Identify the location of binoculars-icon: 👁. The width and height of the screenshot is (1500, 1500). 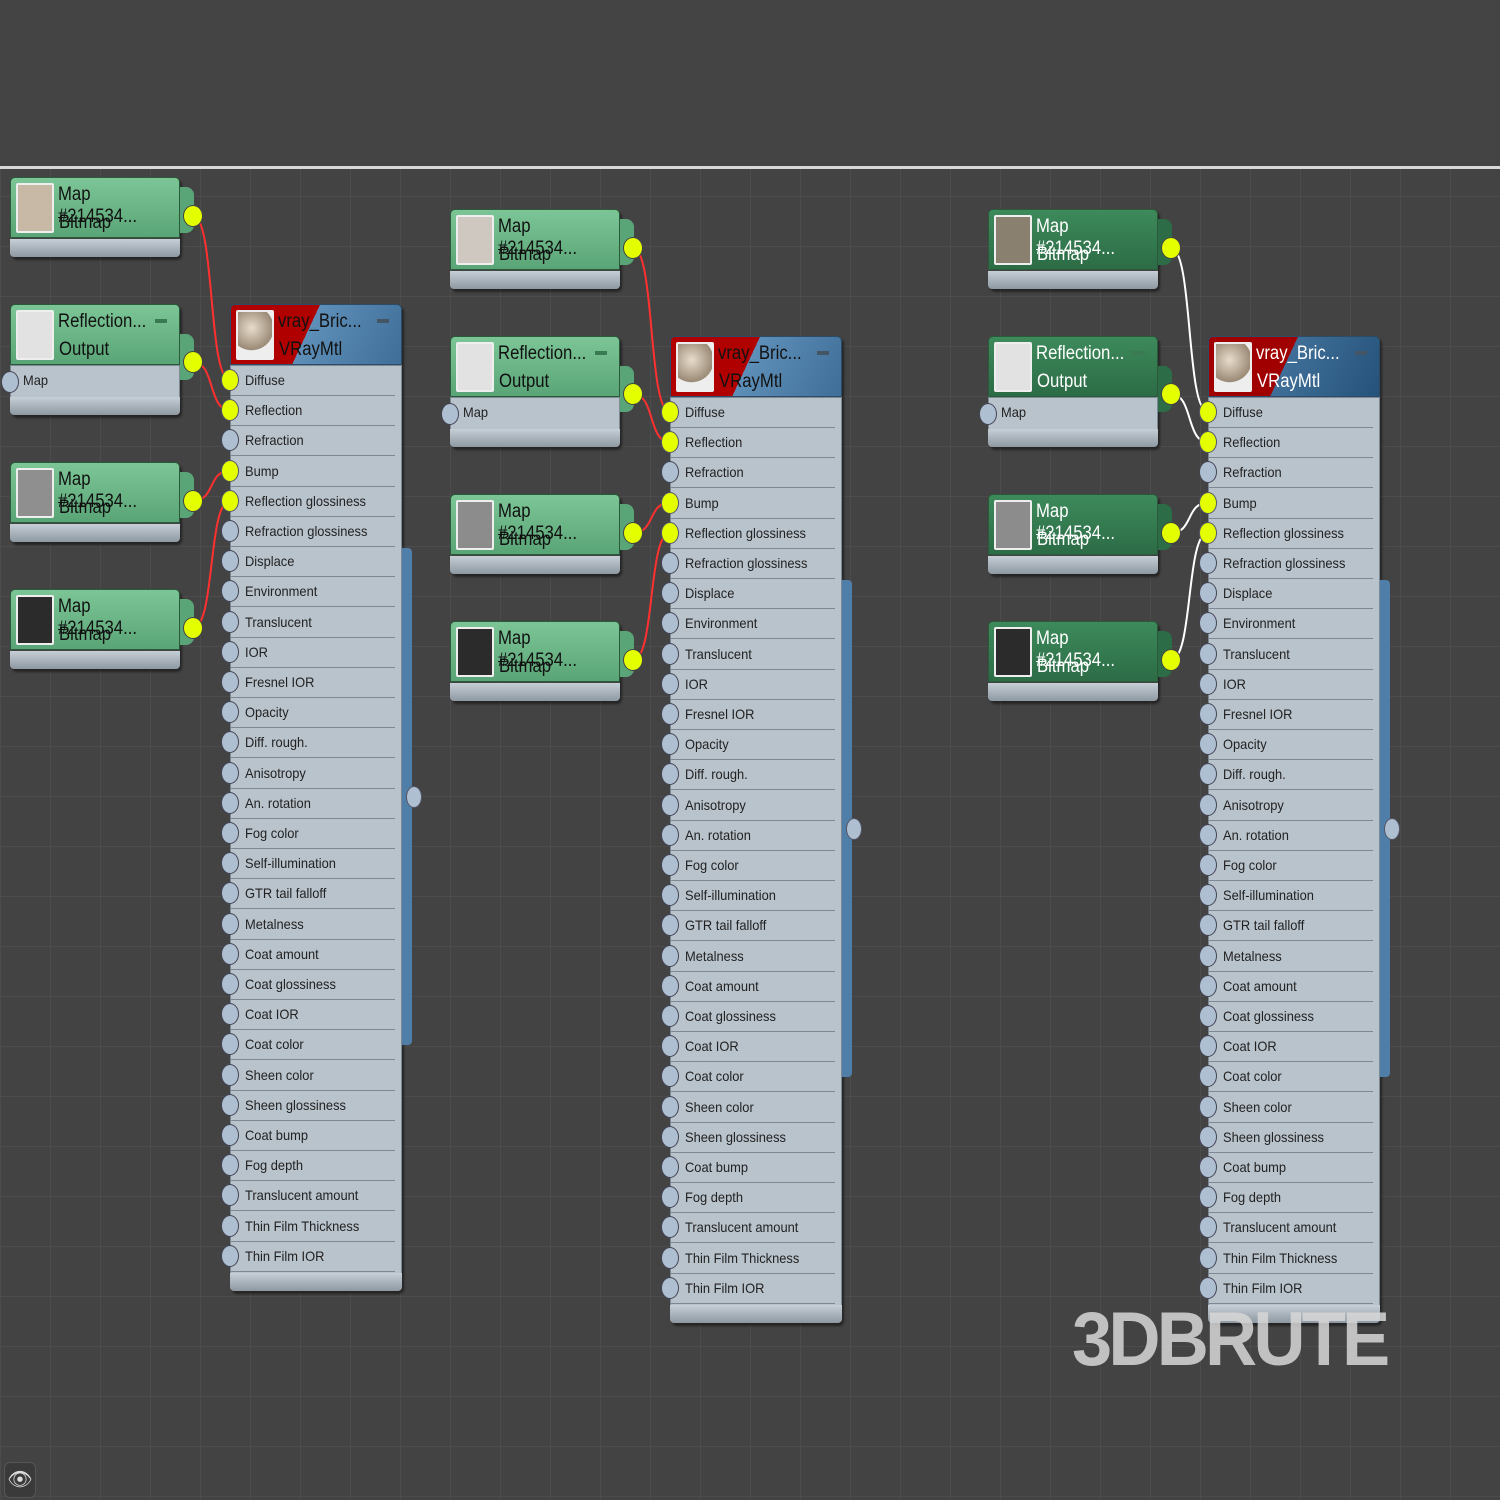
(20, 1480).